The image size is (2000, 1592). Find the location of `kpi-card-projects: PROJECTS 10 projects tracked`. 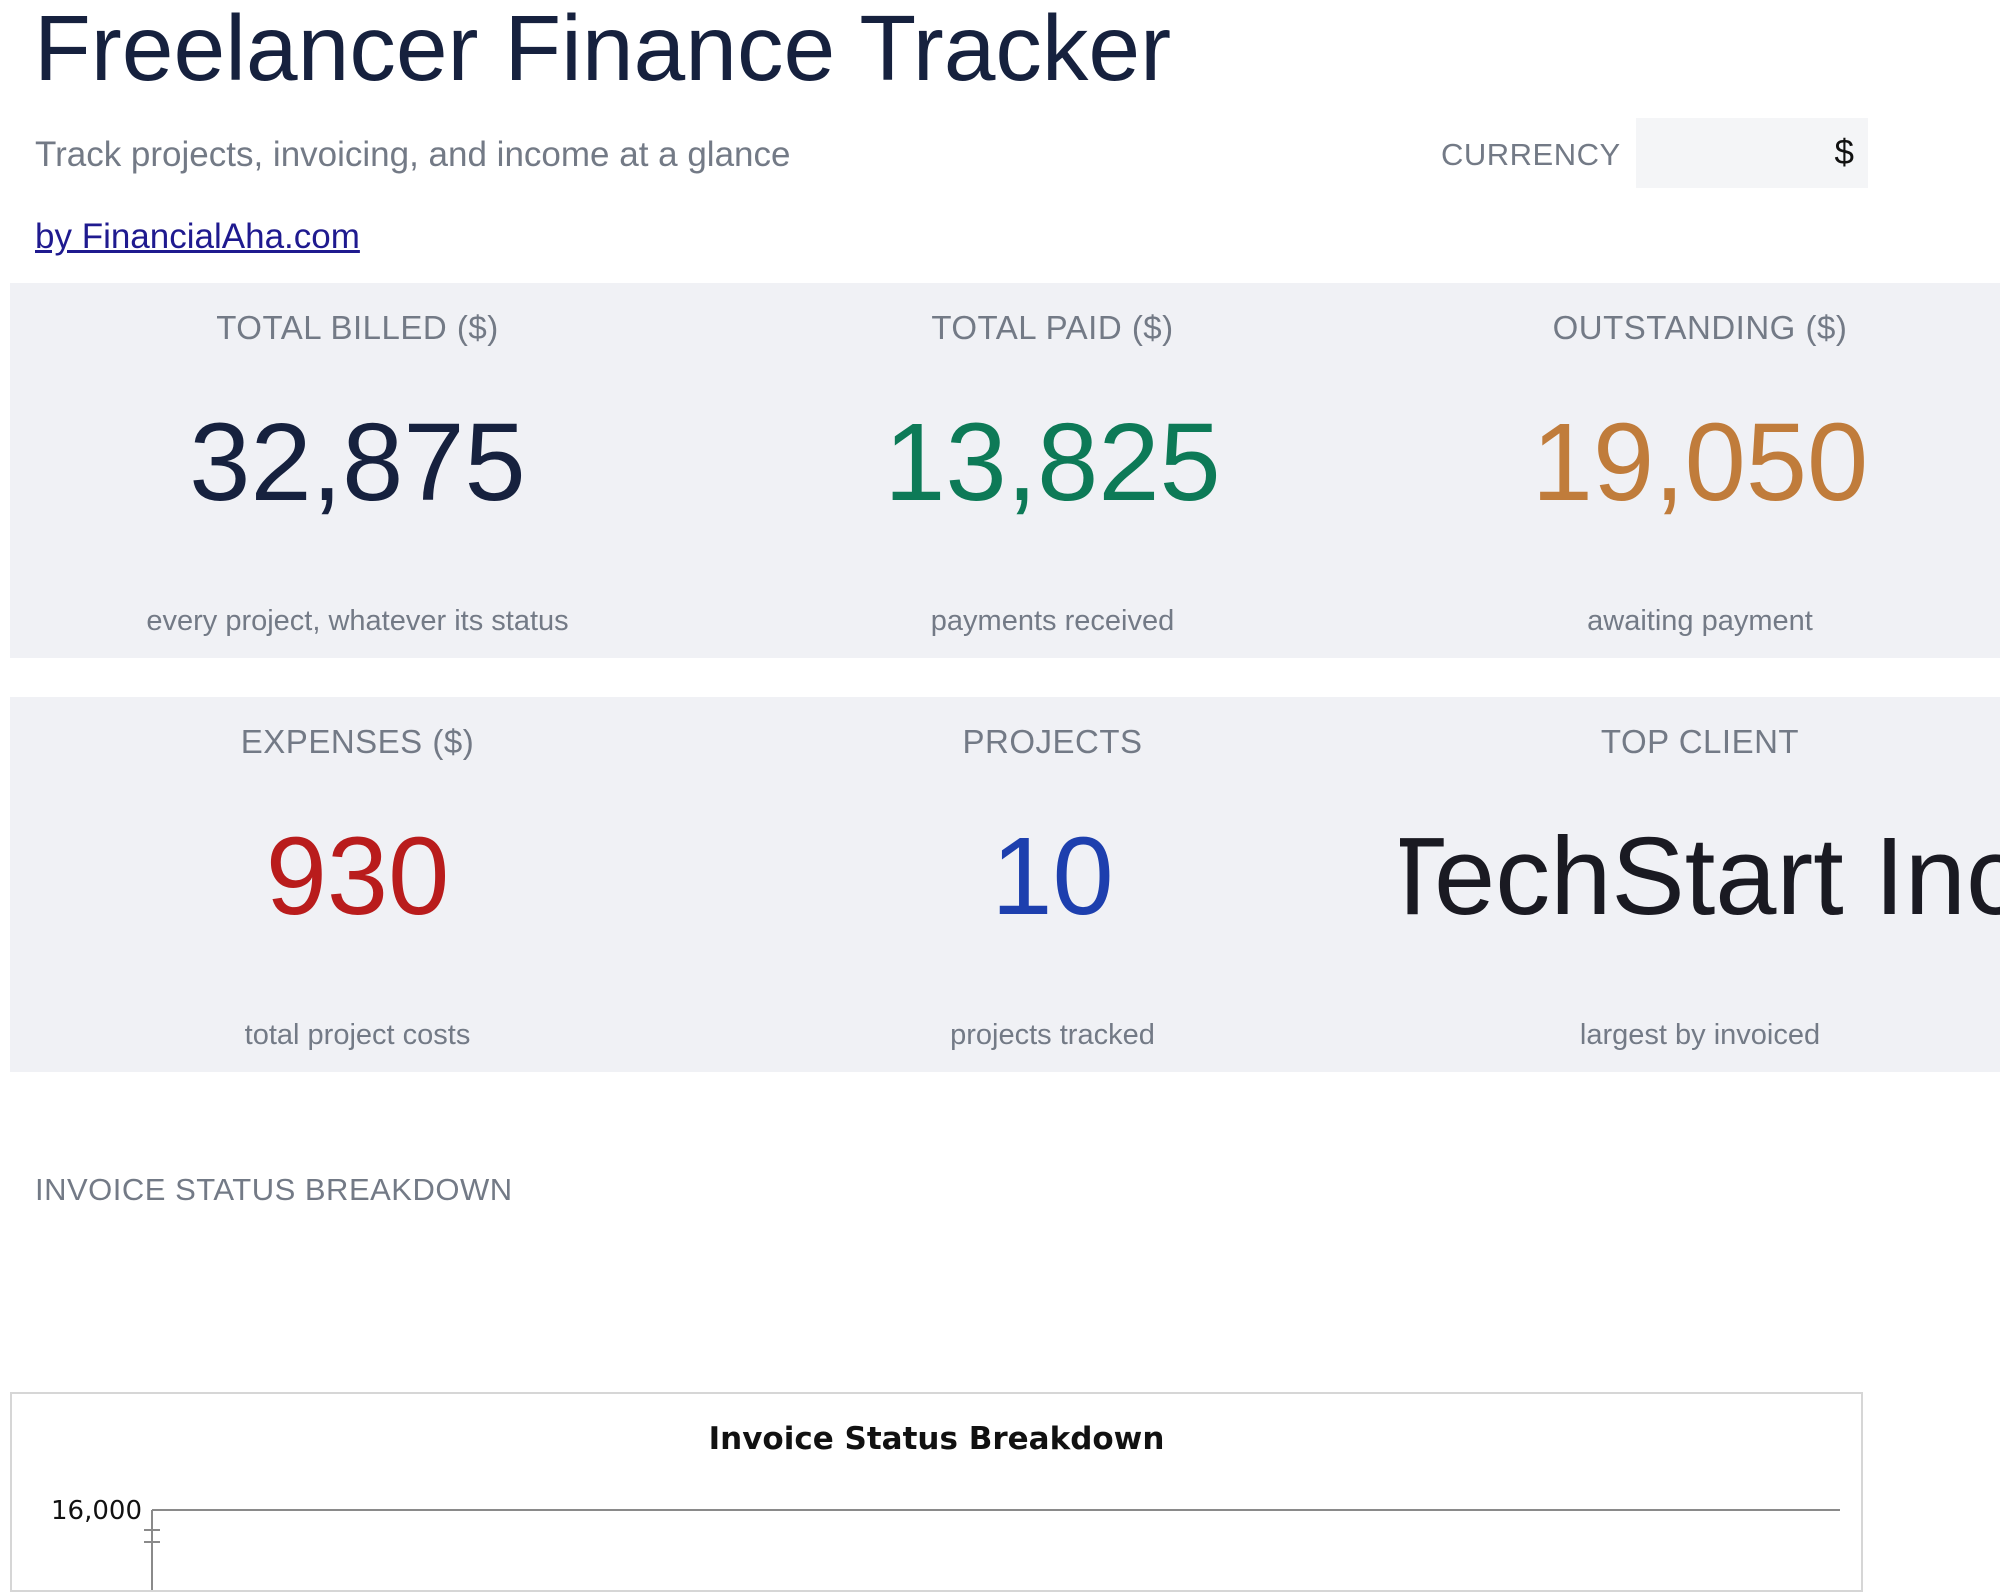

kpi-card-projects: PROJECTS 10 projects tracked is located at coordinates (1052, 884).